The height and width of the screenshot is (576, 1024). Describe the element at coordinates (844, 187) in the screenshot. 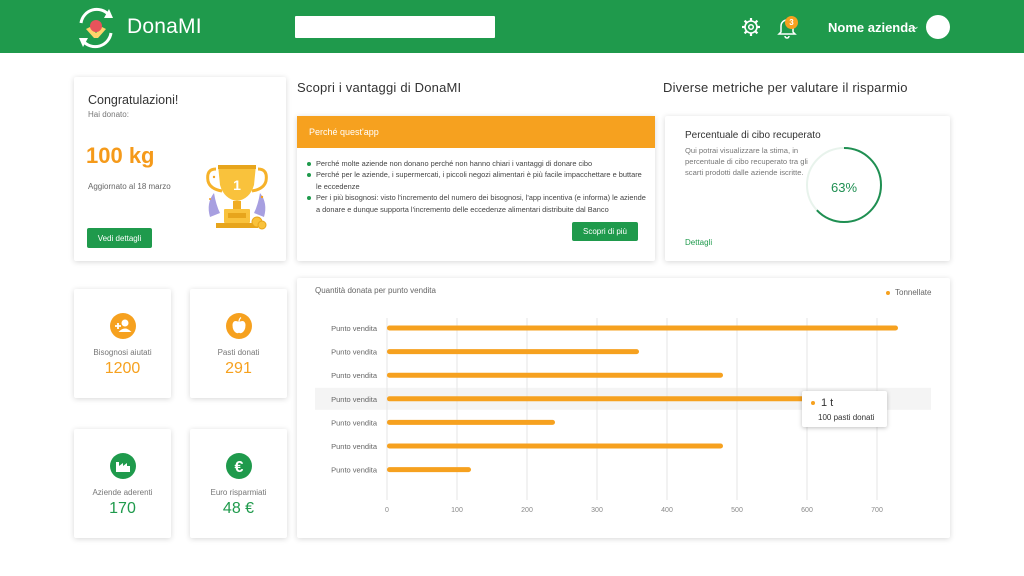

I see `percent-value: 63%` at that location.